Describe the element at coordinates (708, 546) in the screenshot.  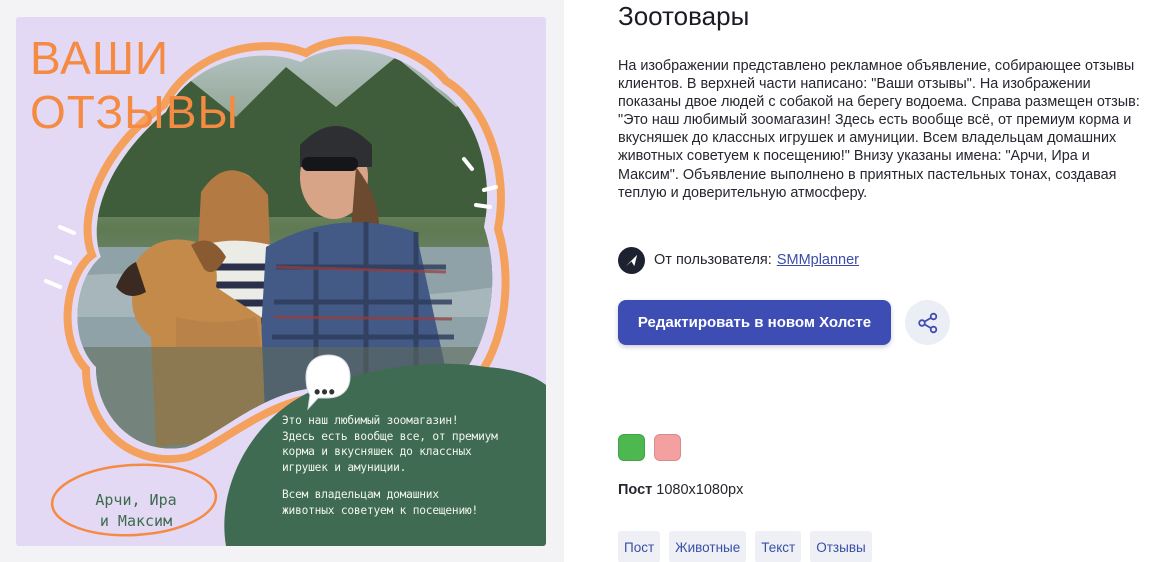
I see `tag-animals: Животные` at that location.